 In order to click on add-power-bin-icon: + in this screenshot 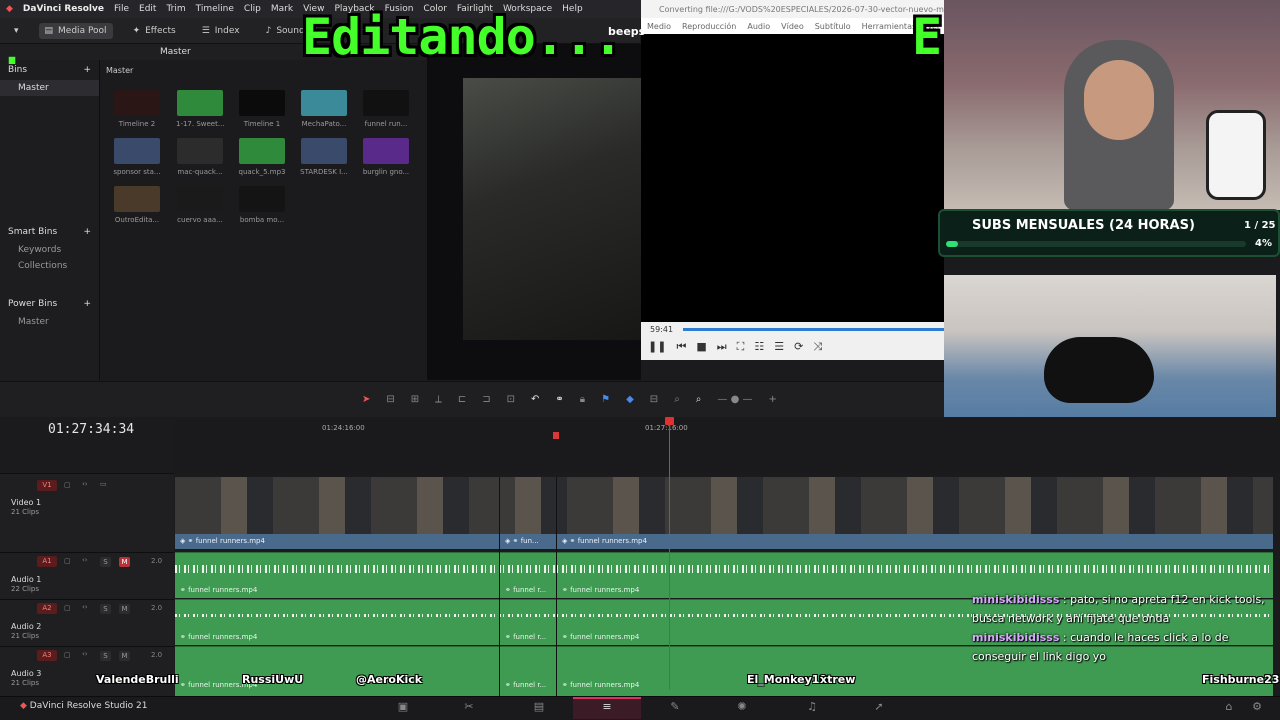, I will do `click(87, 304)`.